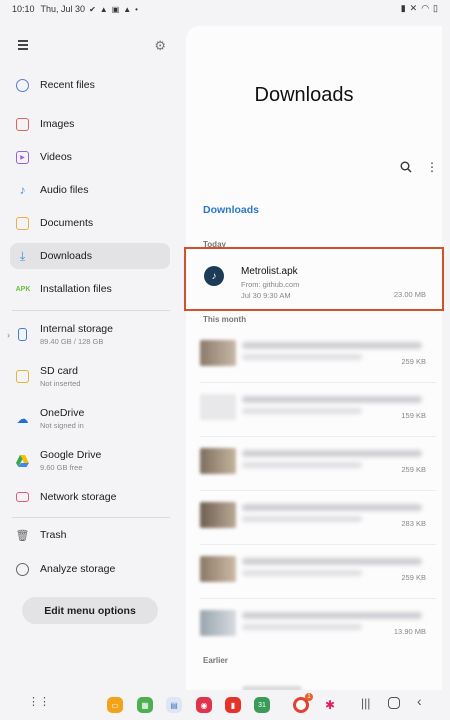  Describe the element at coordinates (115, 9) in the screenshot. I see `image-off-icon: ▣` at that location.